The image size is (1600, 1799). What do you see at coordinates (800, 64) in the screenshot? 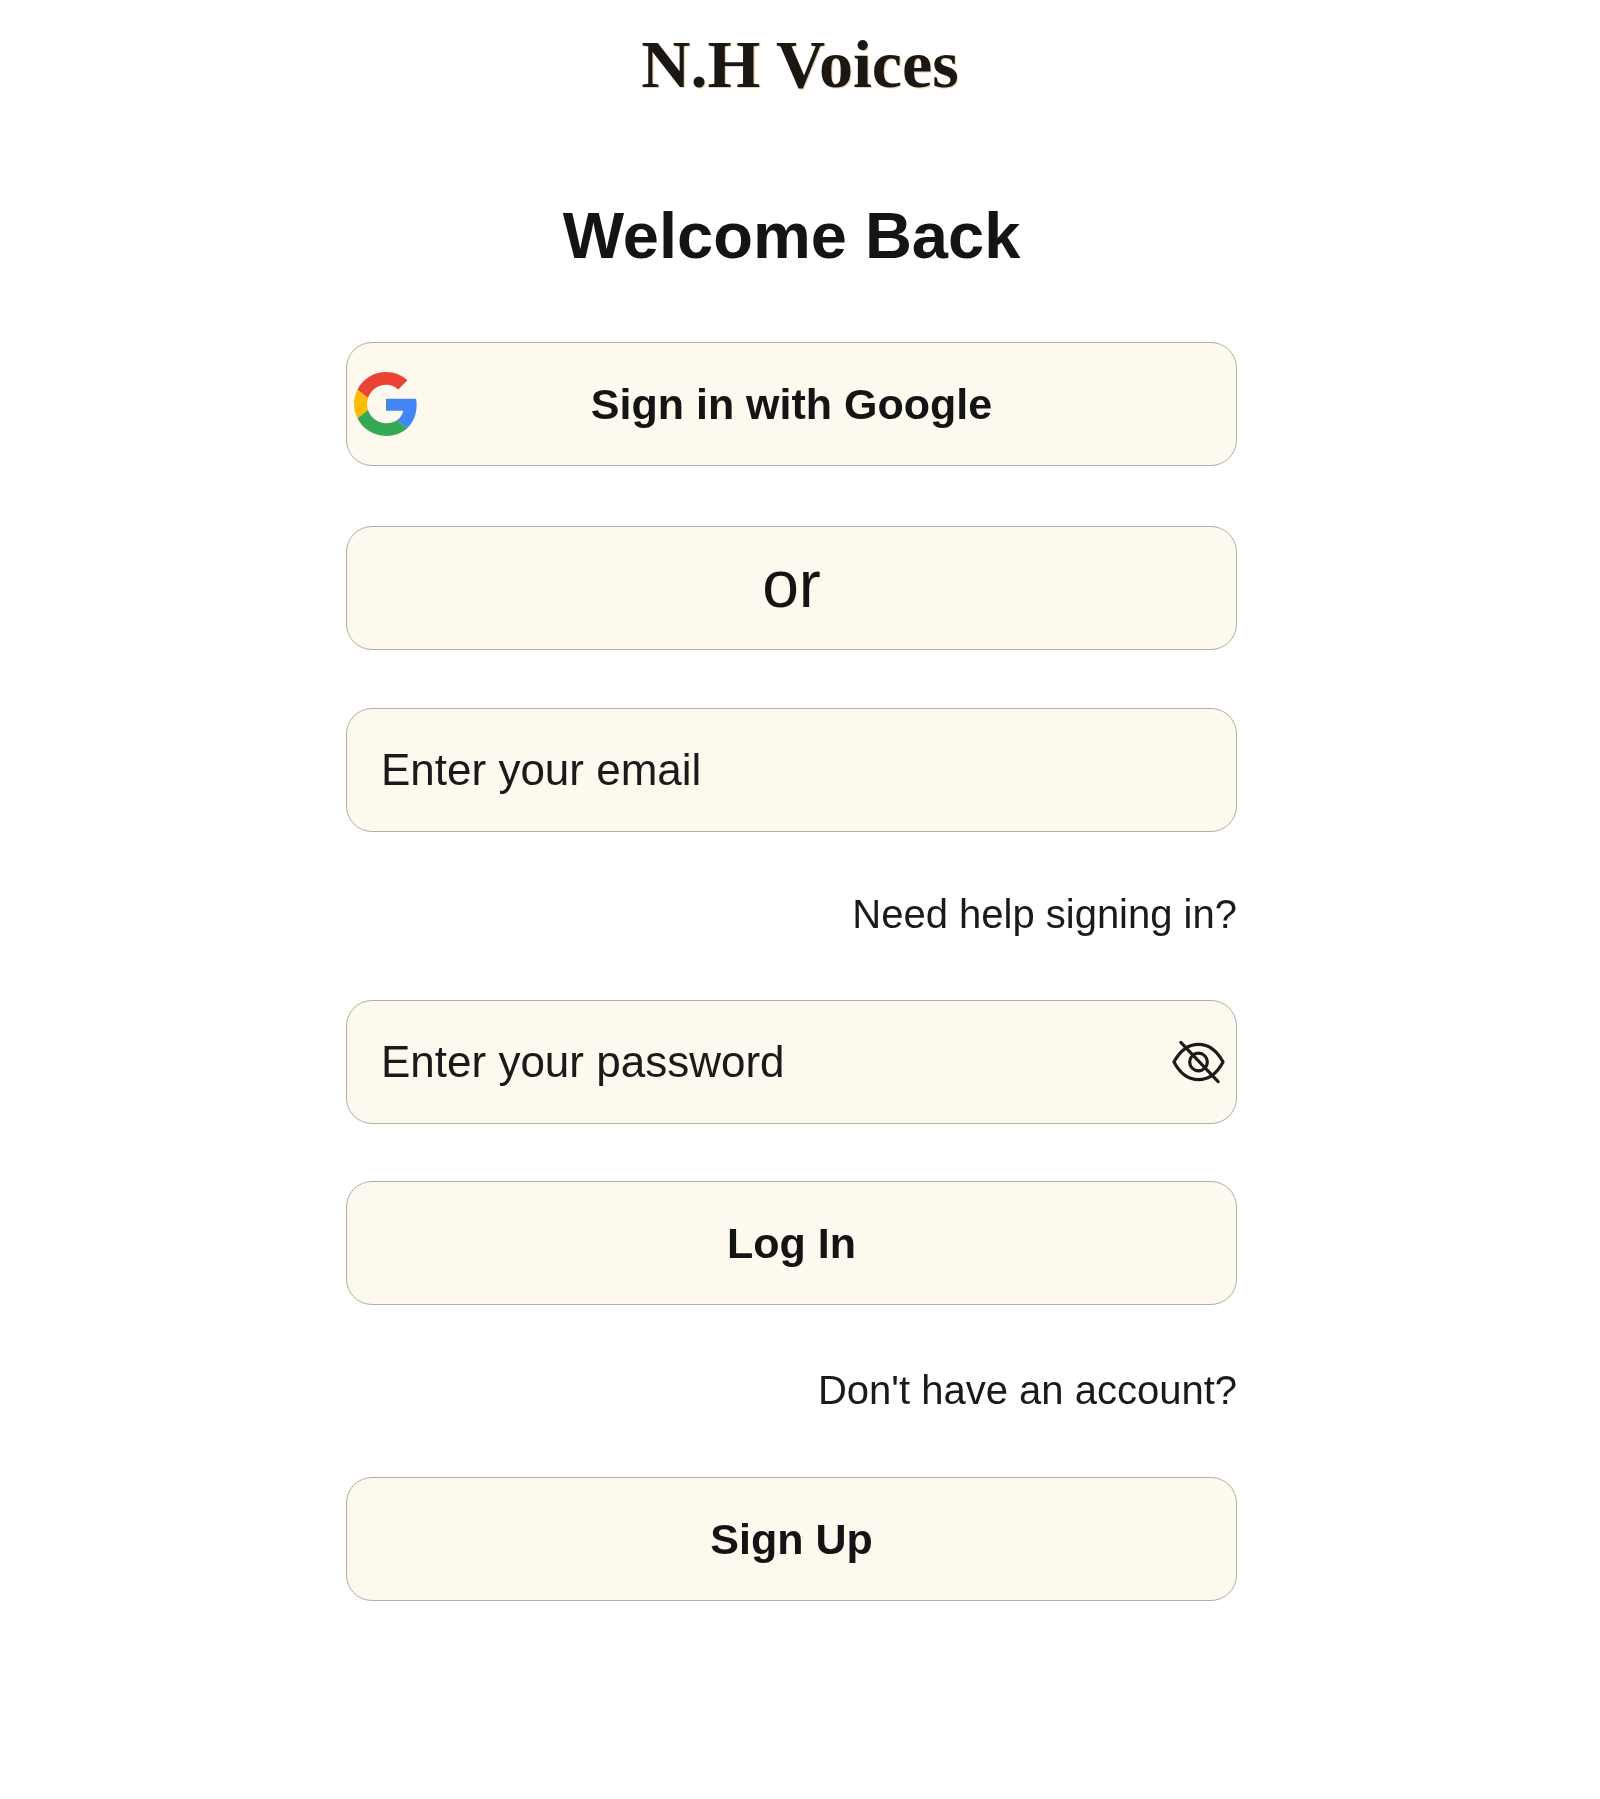
I see `site-logo: N.H Voices` at bounding box center [800, 64].